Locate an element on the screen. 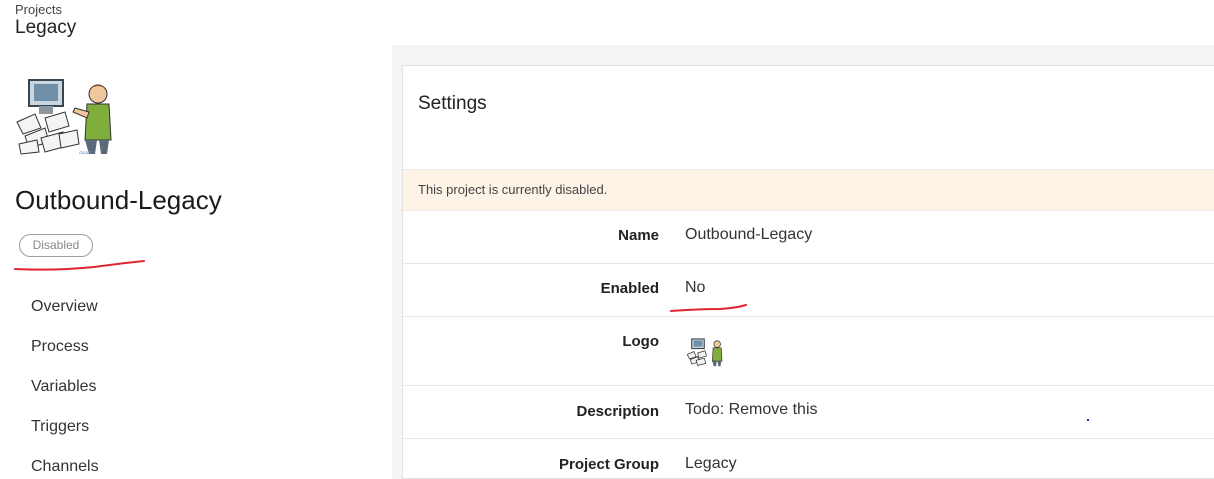 The height and width of the screenshot is (479, 1214). field-label-description: Description is located at coordinates (617, 411).